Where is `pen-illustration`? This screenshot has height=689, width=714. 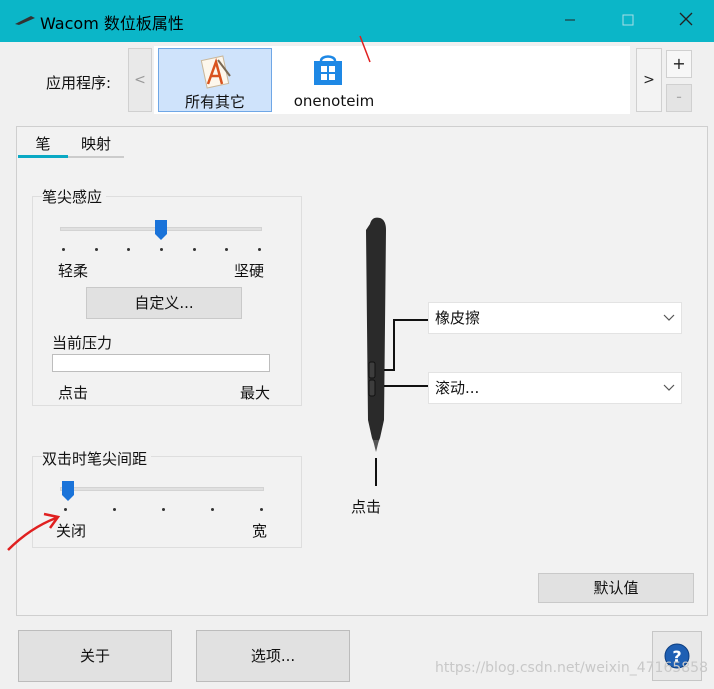
pen-illustration is located at coordinates (397, 351).